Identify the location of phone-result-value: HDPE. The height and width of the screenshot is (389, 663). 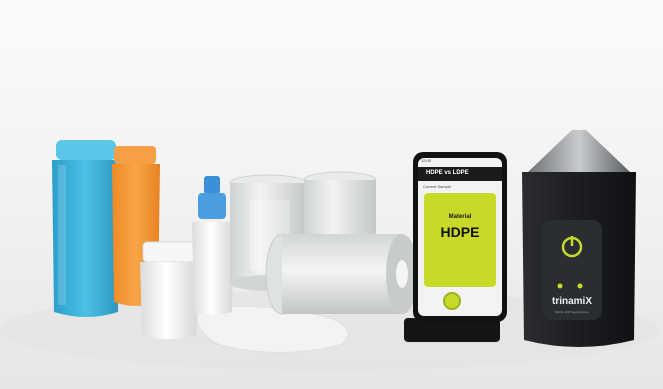
(460, 232).